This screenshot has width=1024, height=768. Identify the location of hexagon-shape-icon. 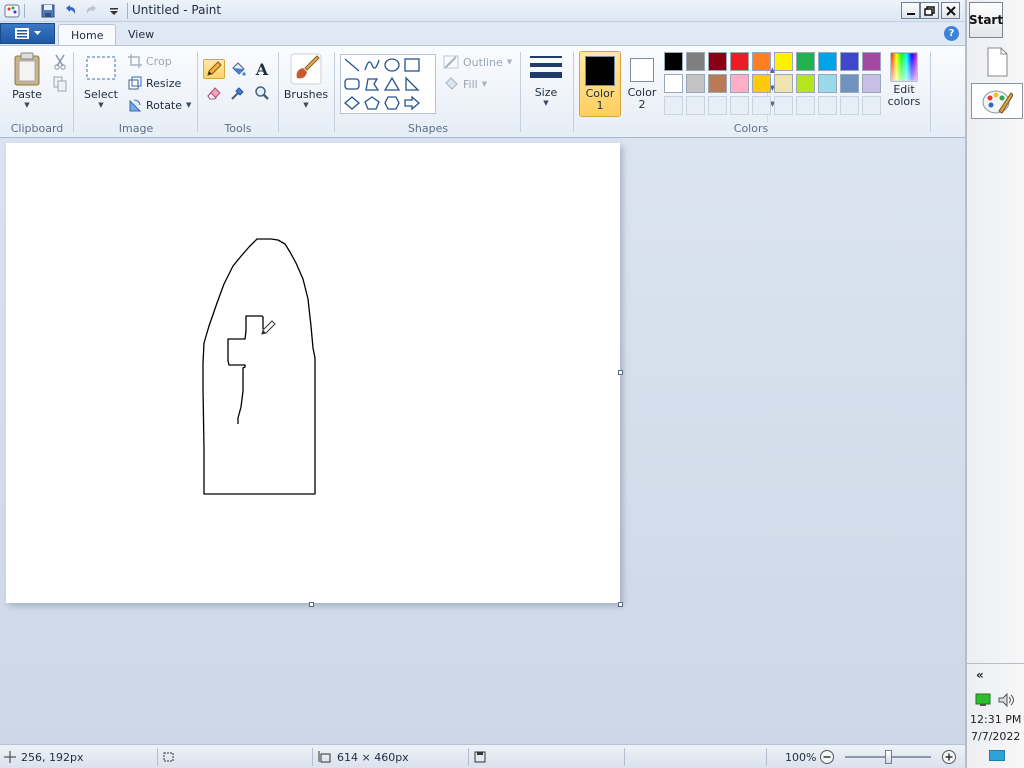
(392, 103).